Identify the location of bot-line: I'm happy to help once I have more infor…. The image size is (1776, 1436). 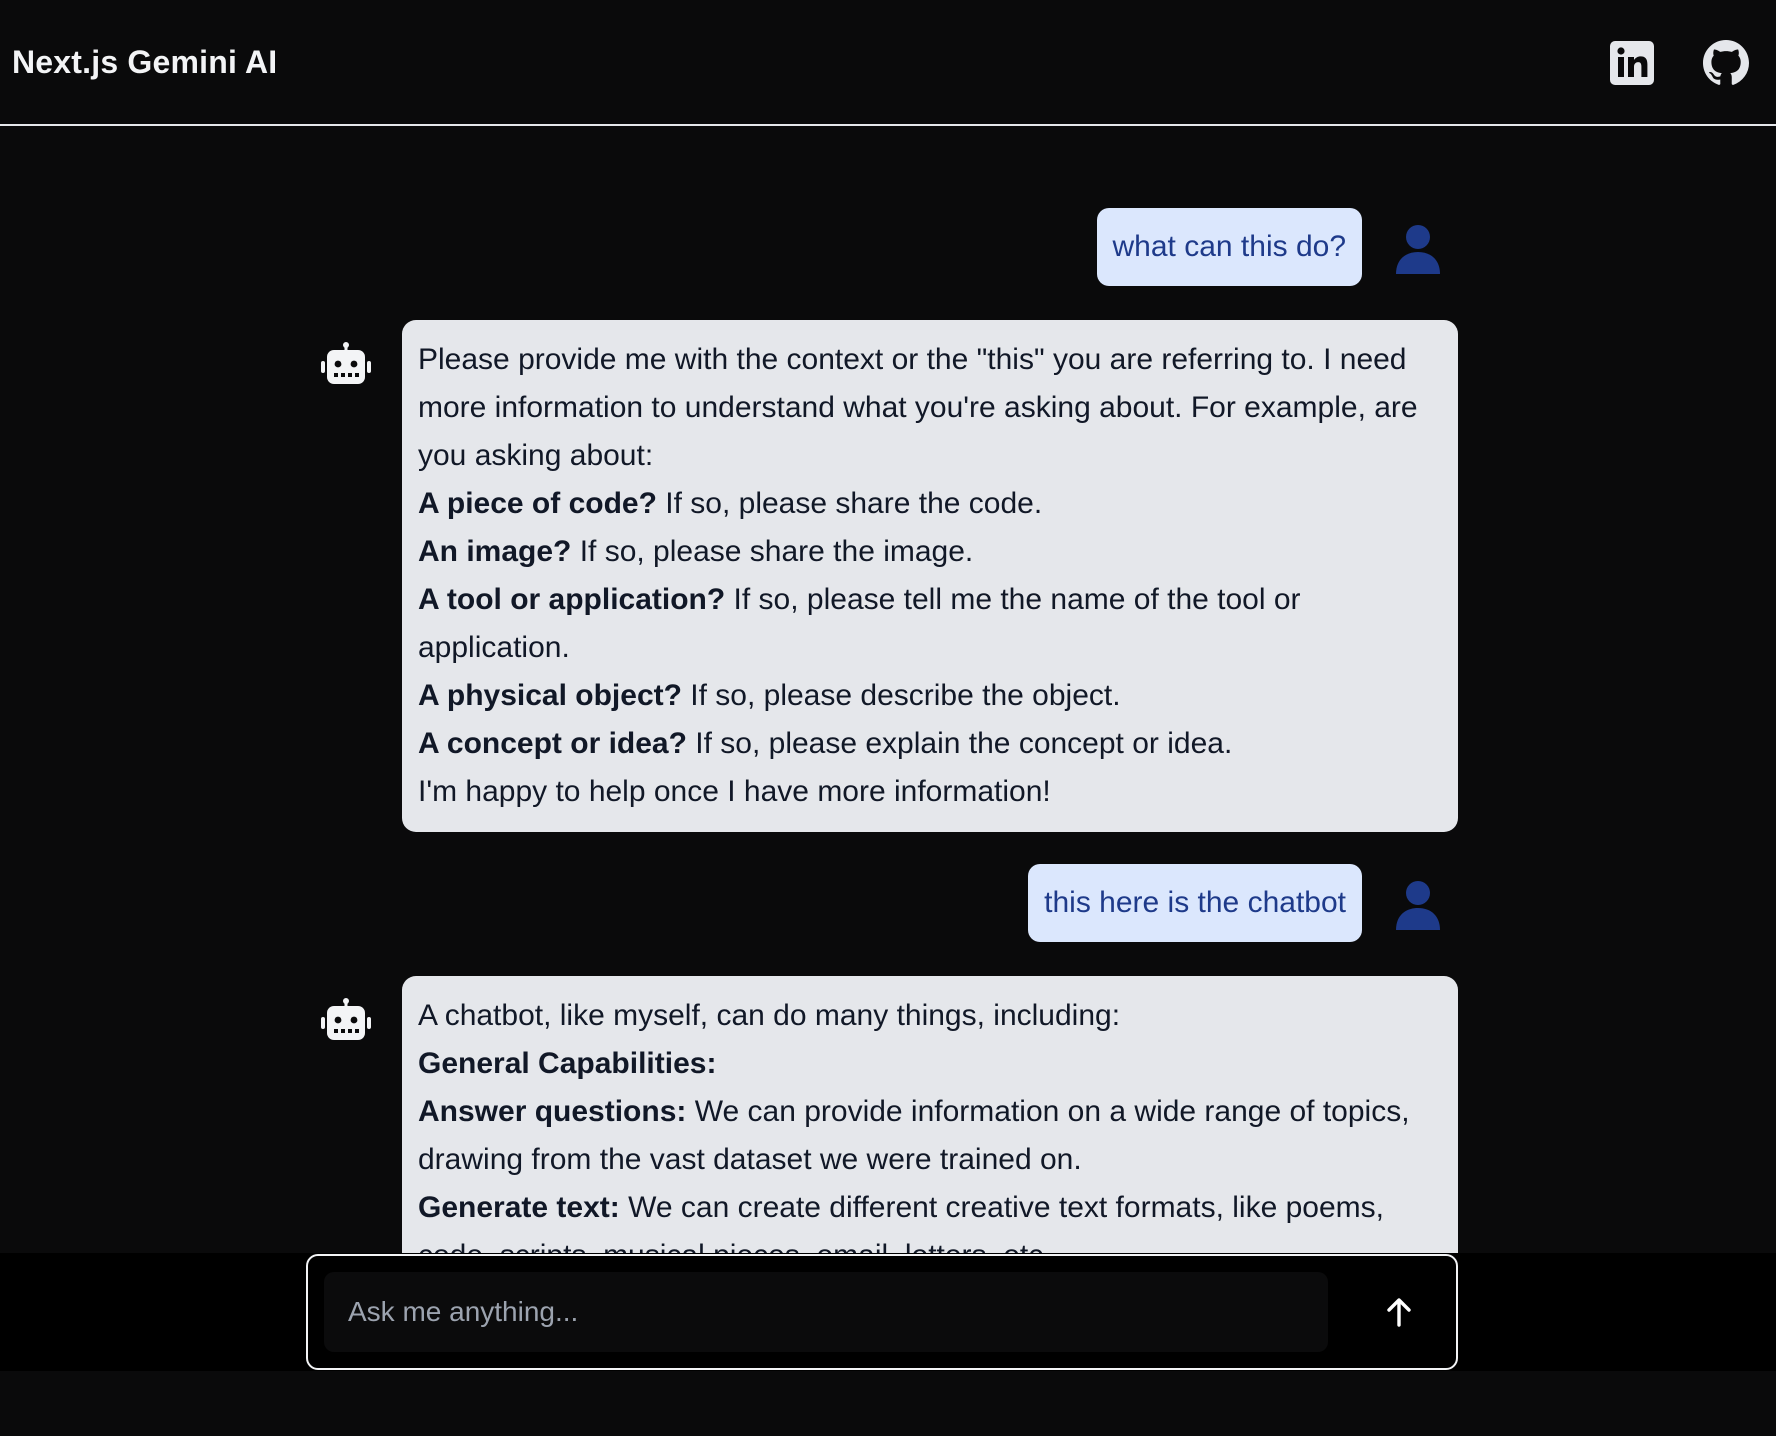
(734, 791).